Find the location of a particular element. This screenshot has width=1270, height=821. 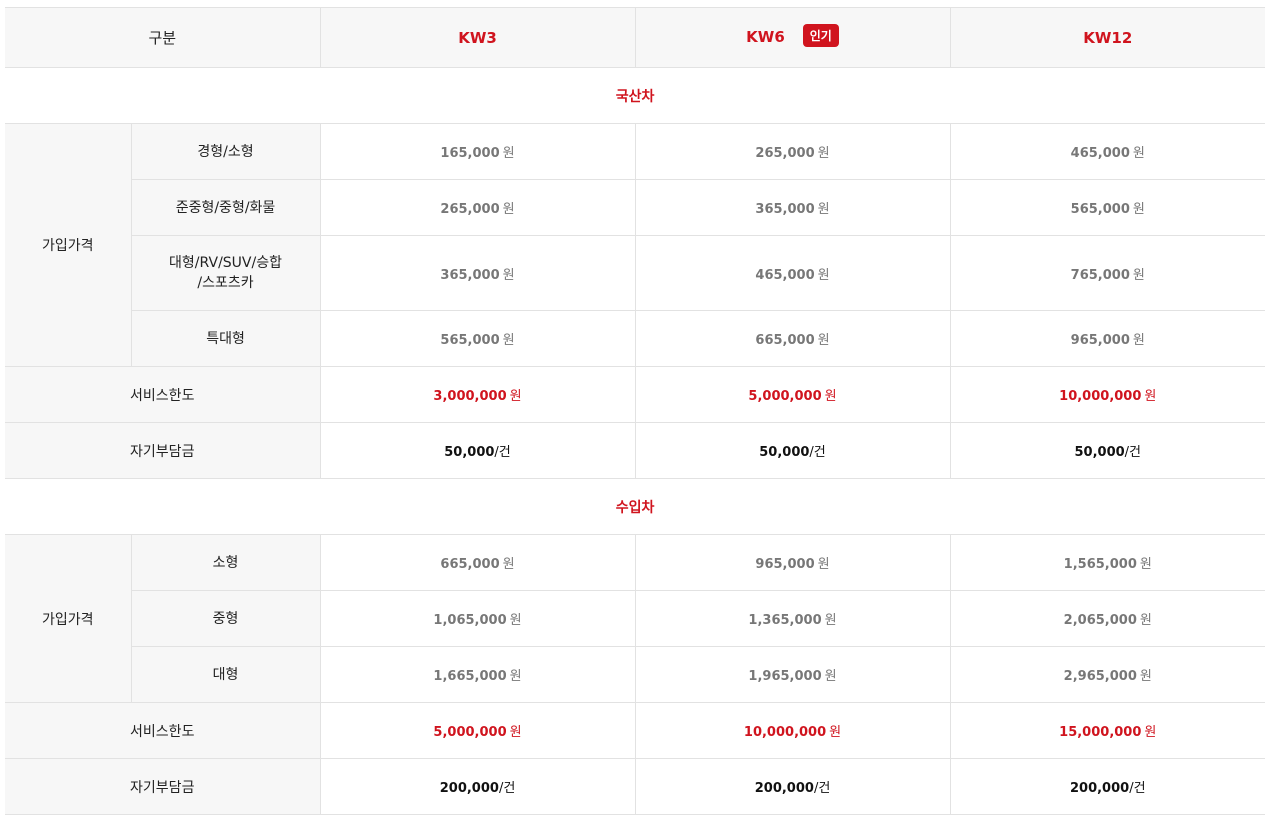

price-cell: 1,965,000 원 is located at coordinates (792, 674).